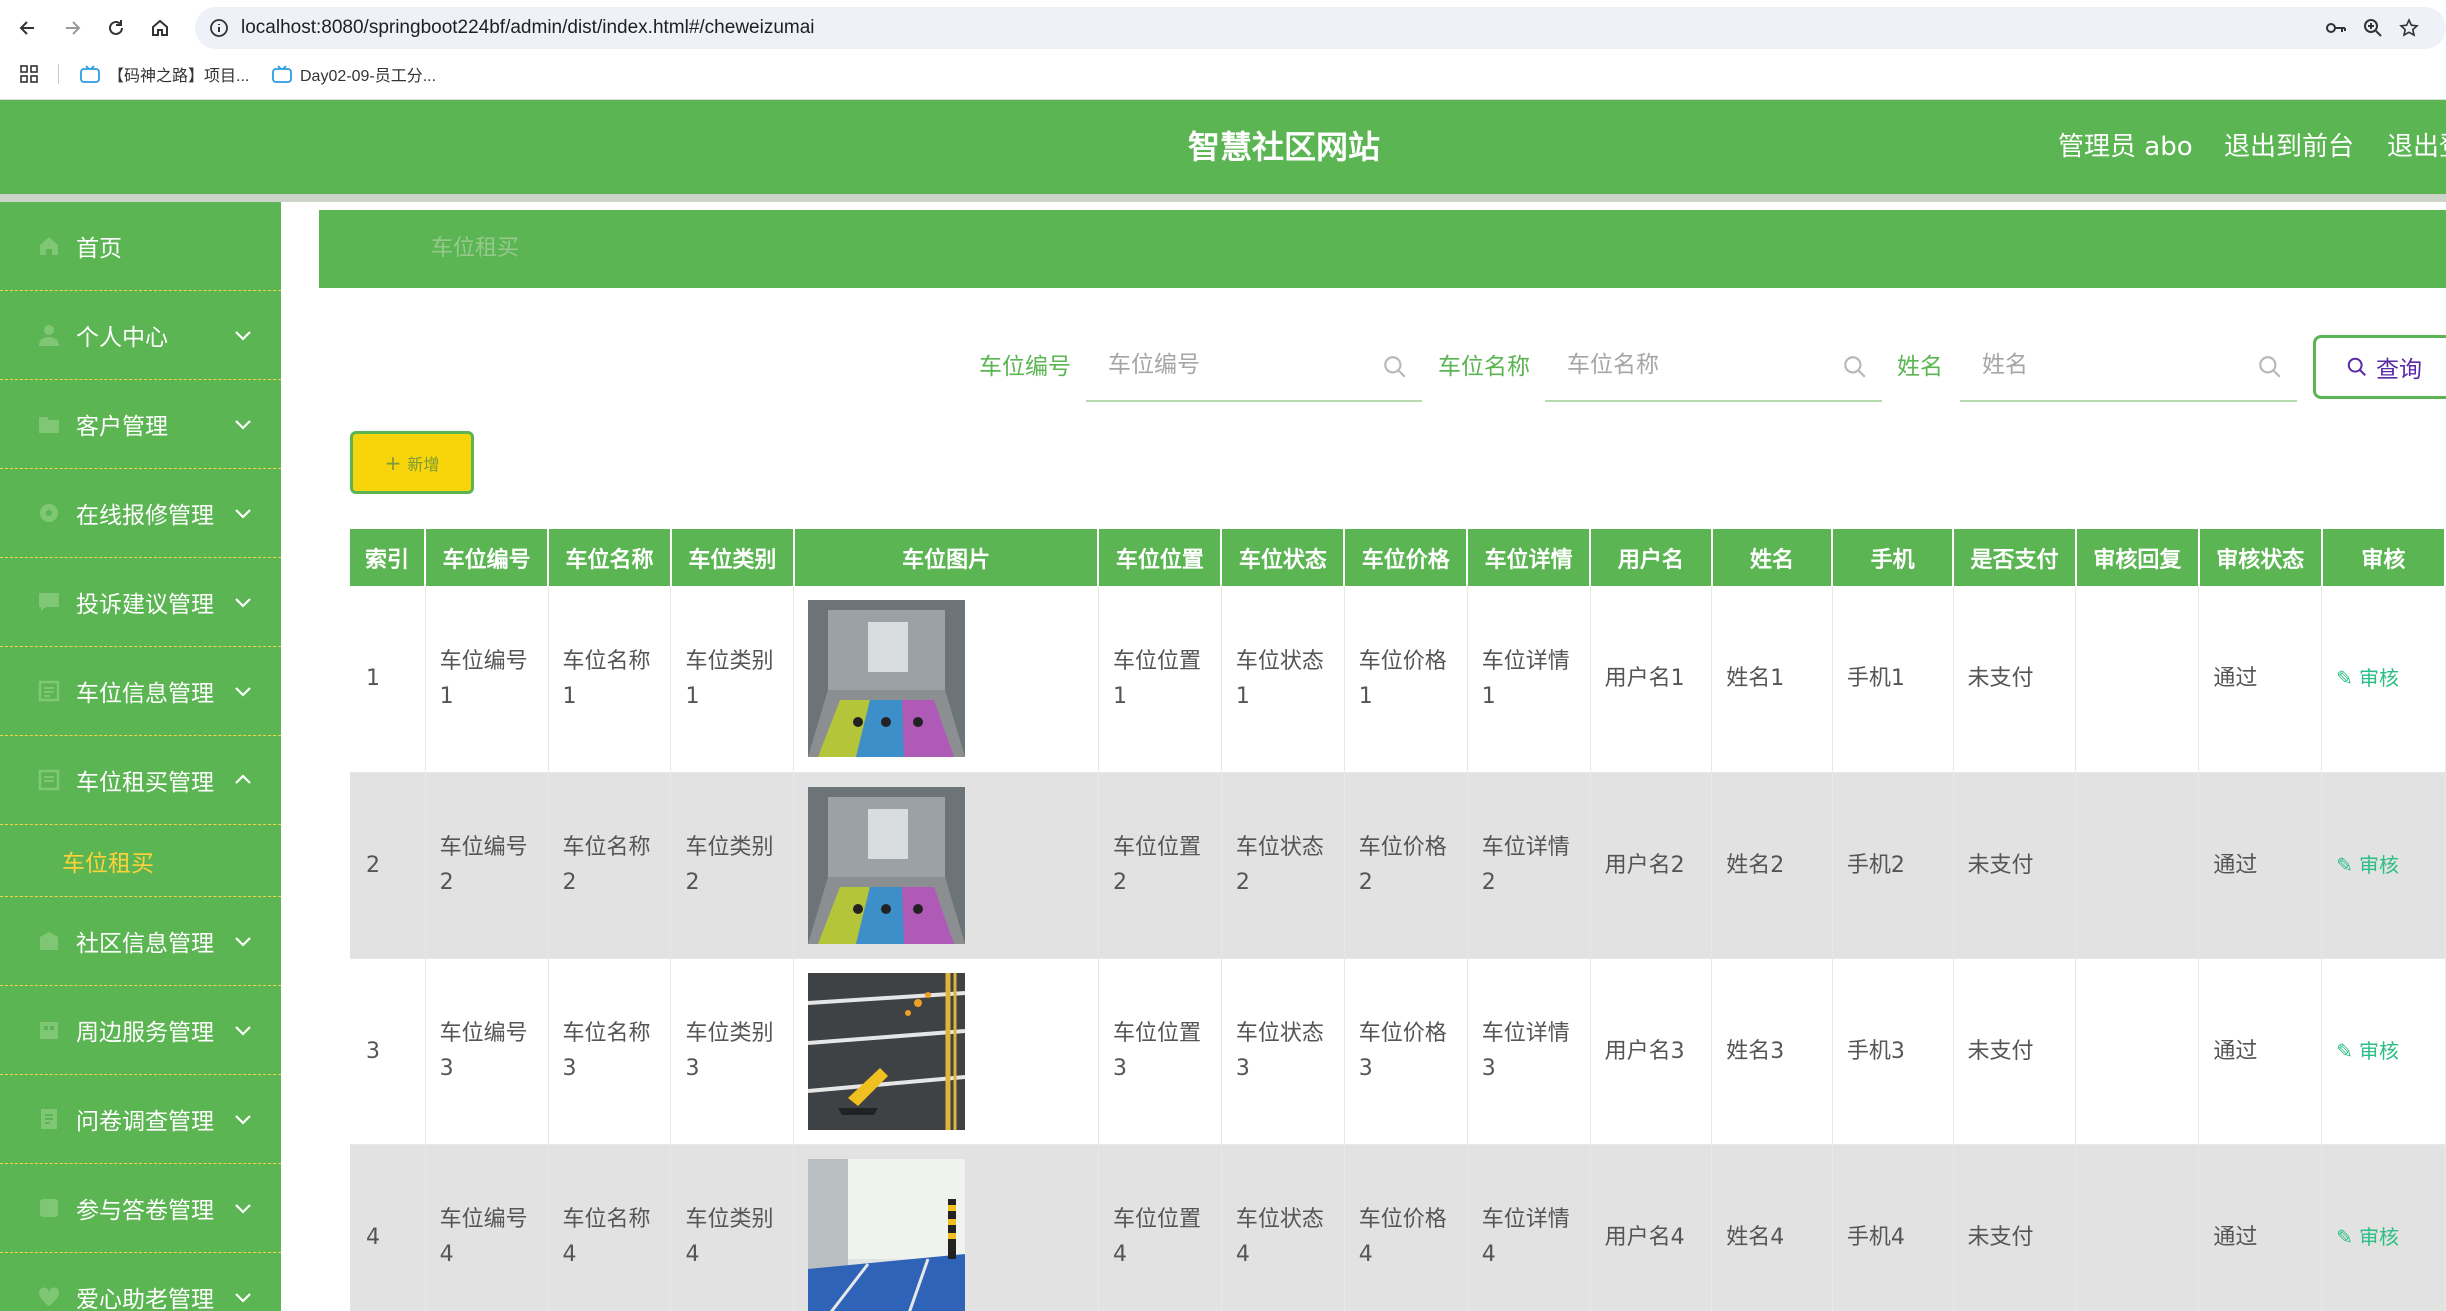 The height and width of the screenshot is (1311, 2446). What do you see at coordinates (140, 1282) in the screenshot?
I see `sidebar-item-elderly-care-mgmt: 爱心助老管理` at bounding box center [140, 1282].